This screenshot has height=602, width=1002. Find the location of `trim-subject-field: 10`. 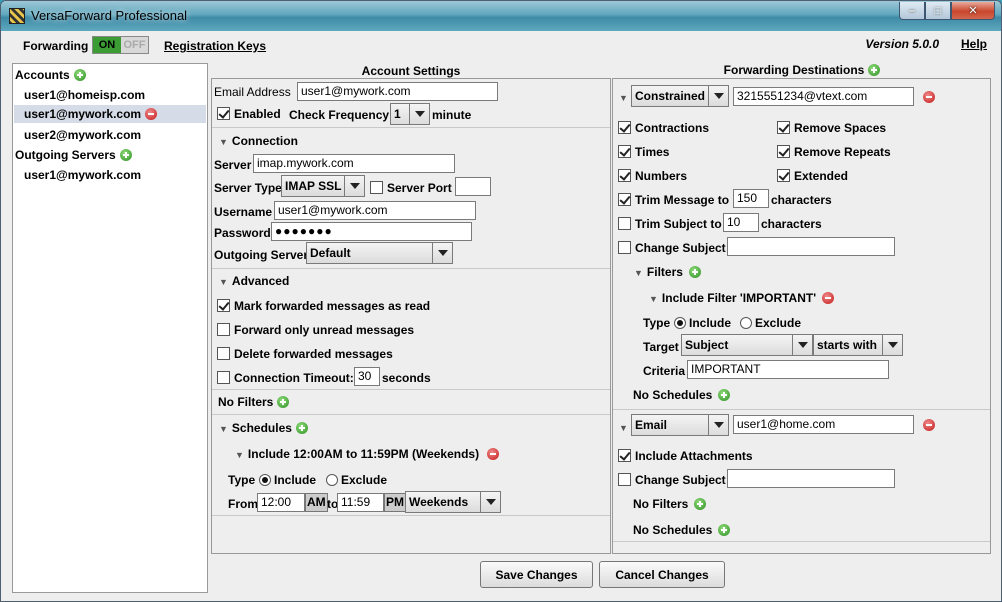

trim-subject-field: 10 is located at coordinates (741, 222).